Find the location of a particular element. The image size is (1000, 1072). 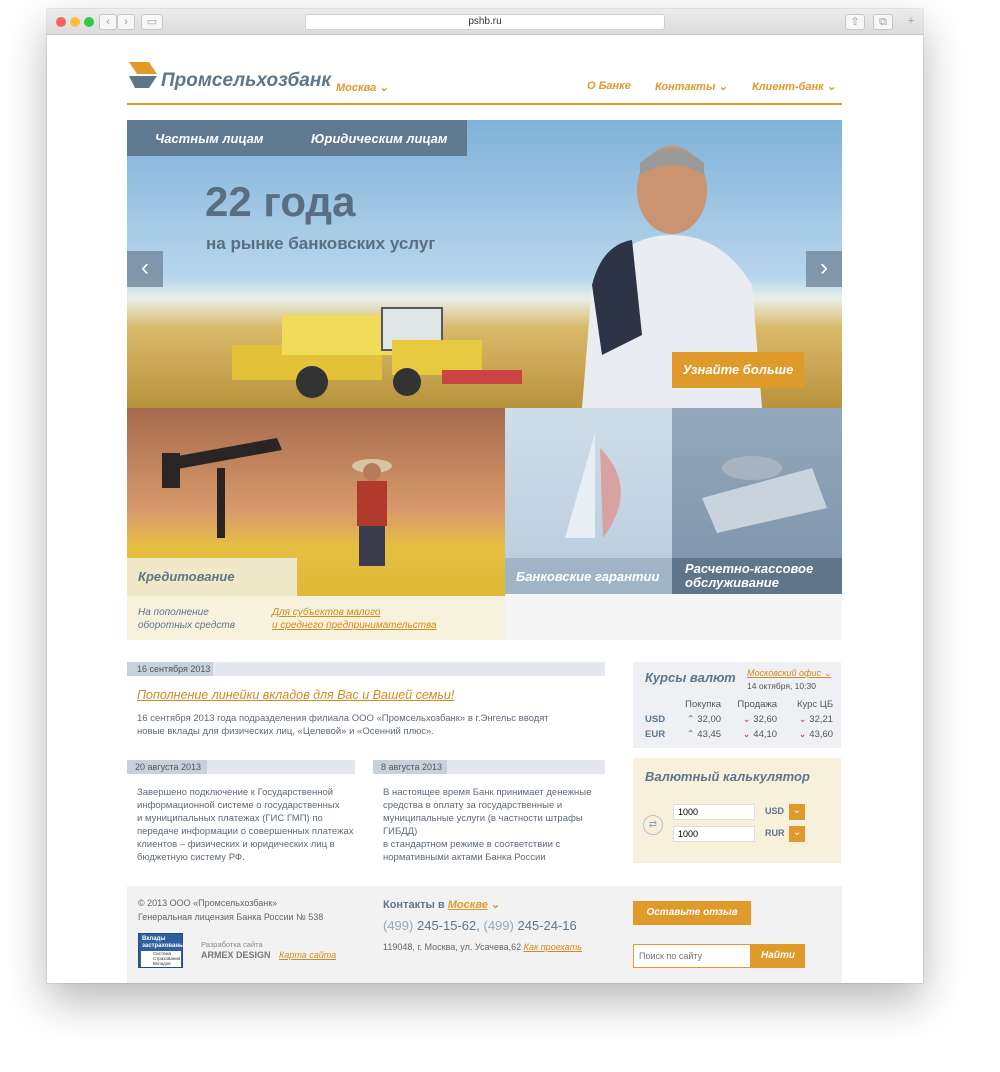

tab-business: Юридическим лицам is located at coordinates (379, 138).